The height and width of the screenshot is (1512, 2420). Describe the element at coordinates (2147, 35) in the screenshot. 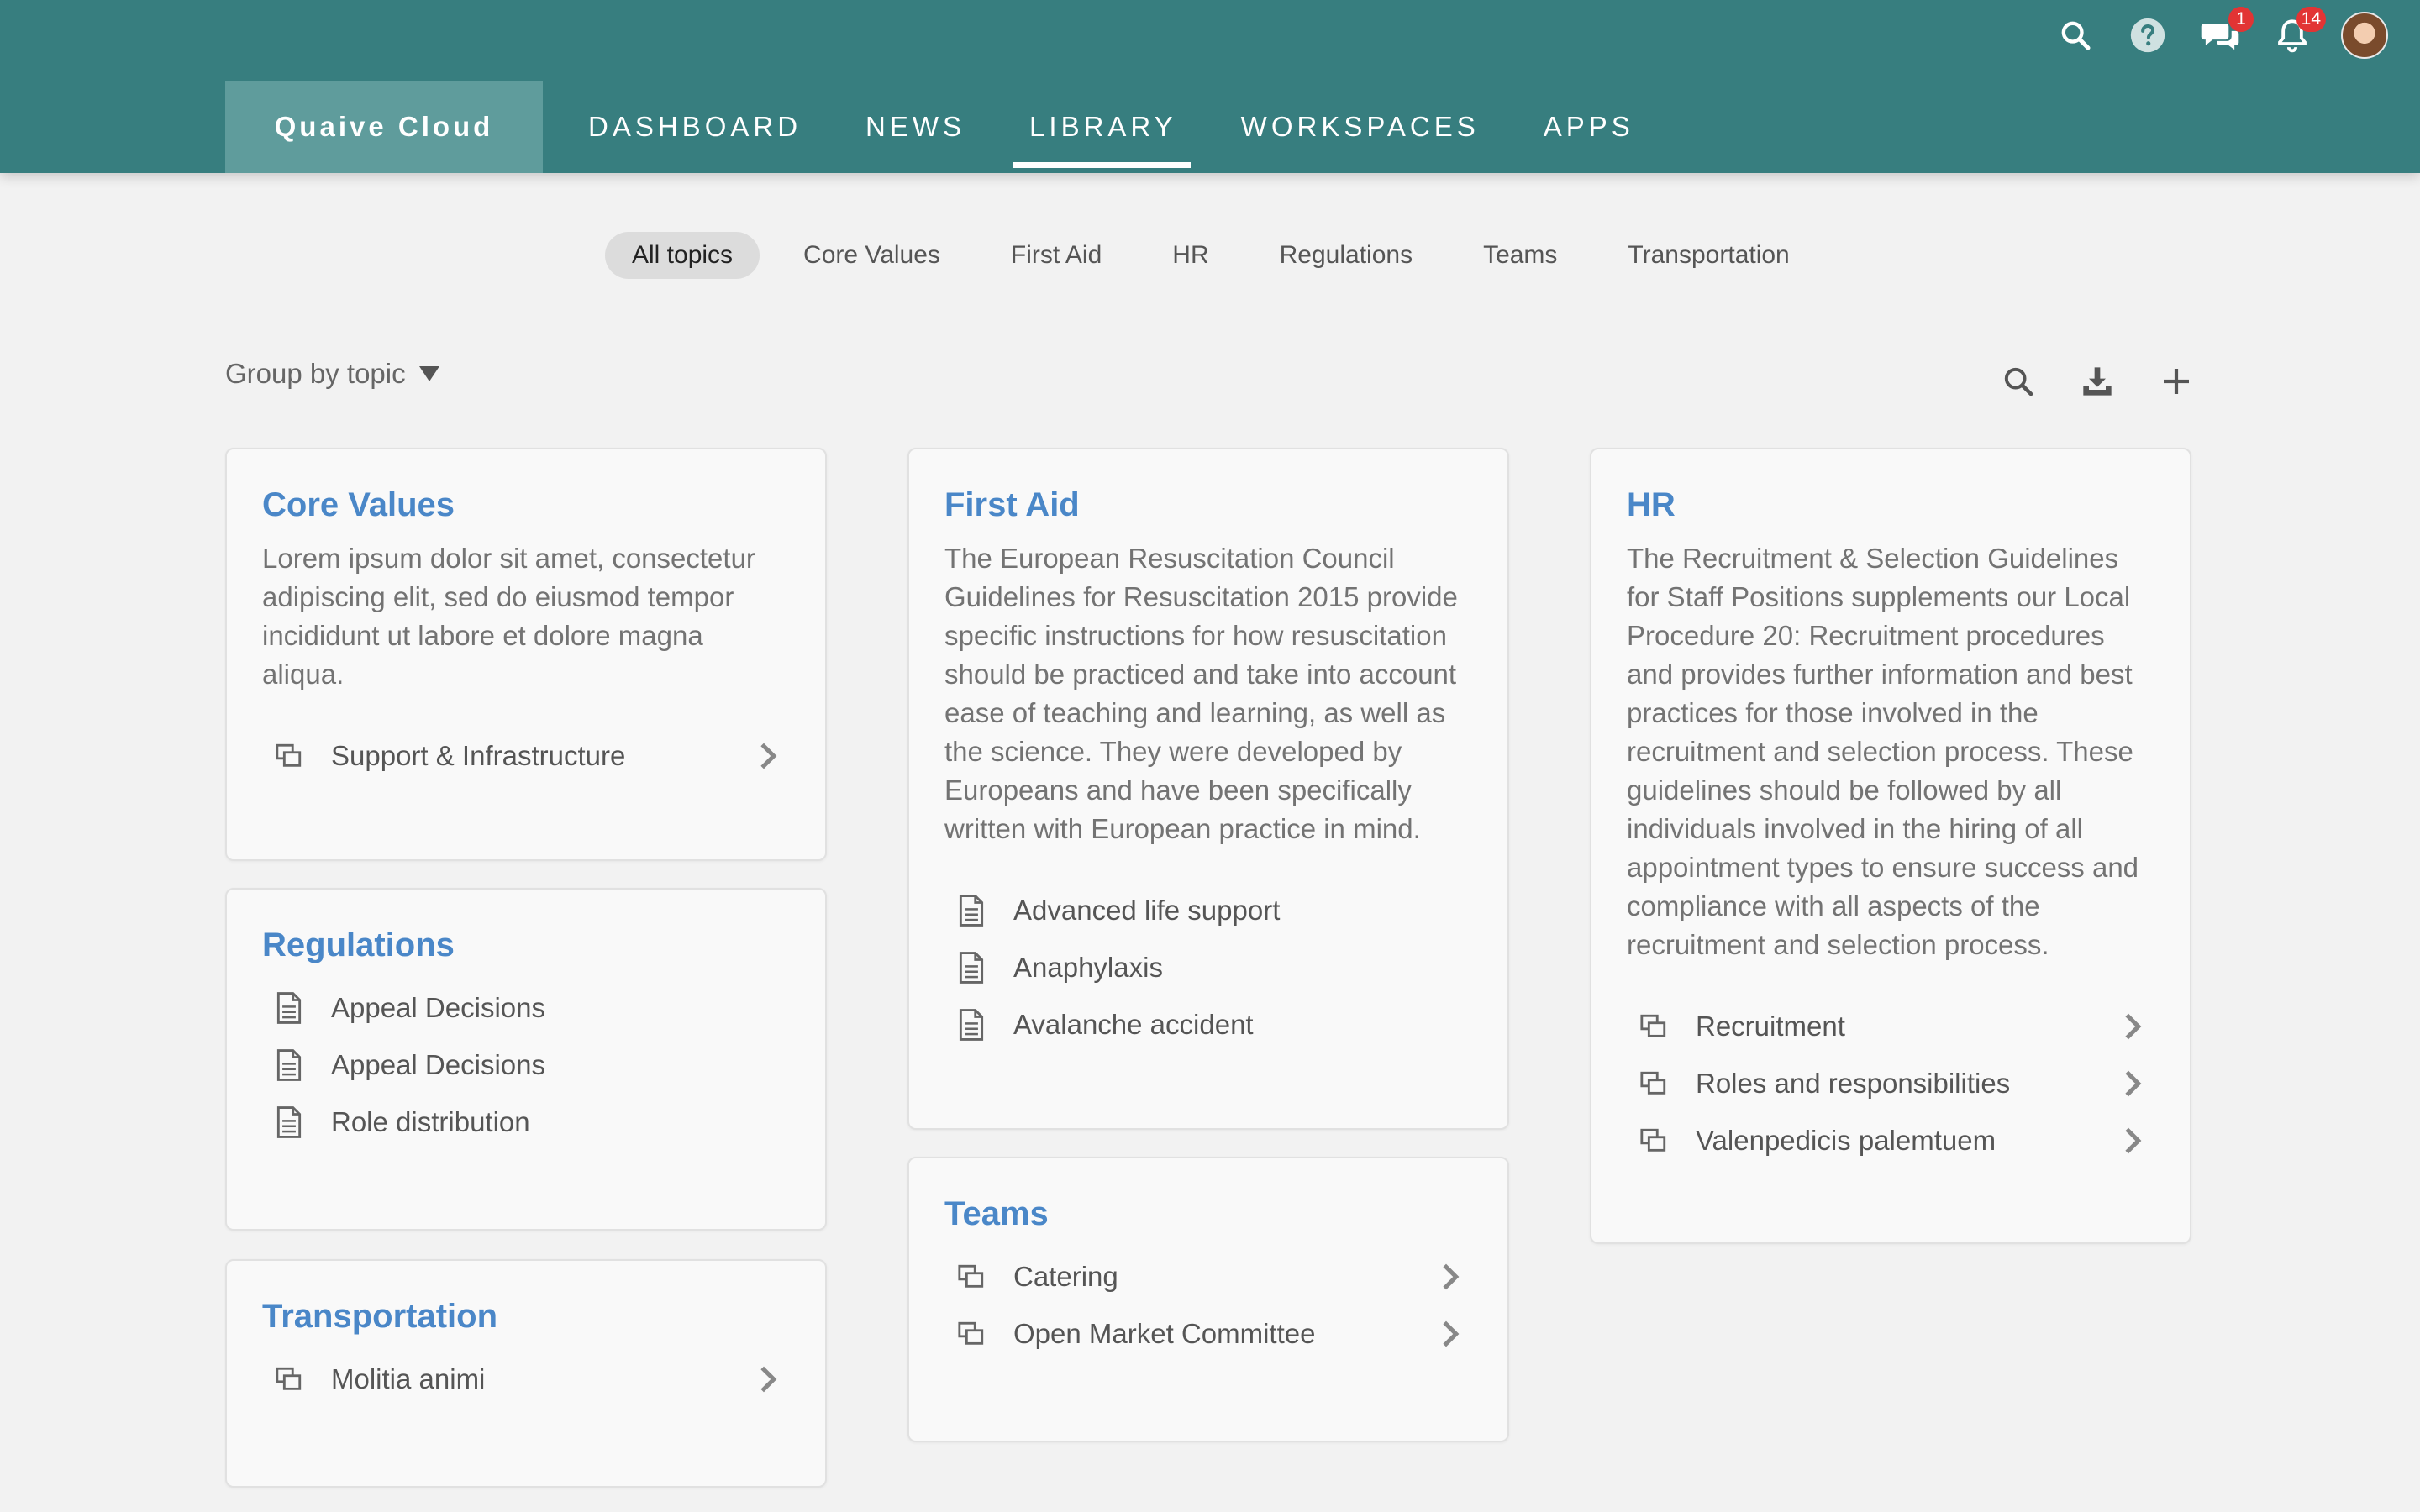

I see `help-icon` at that location.